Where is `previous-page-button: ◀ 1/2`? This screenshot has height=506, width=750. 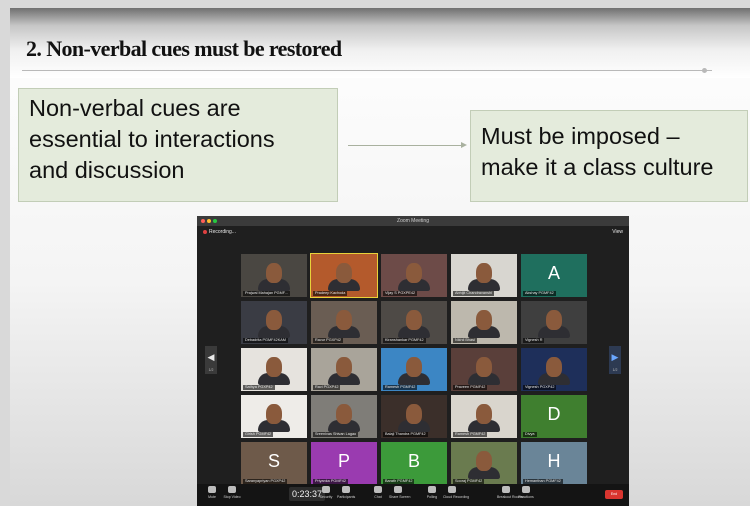 previous-page-button: ◀ 1/2 is located at coordinates (211, 360).